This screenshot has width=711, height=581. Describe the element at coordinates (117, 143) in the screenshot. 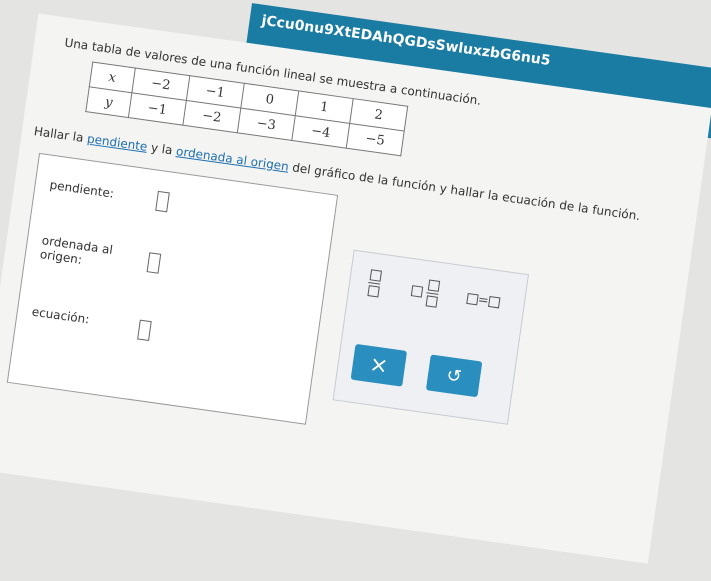

I see `pendiente-link: pendiente` at that location.